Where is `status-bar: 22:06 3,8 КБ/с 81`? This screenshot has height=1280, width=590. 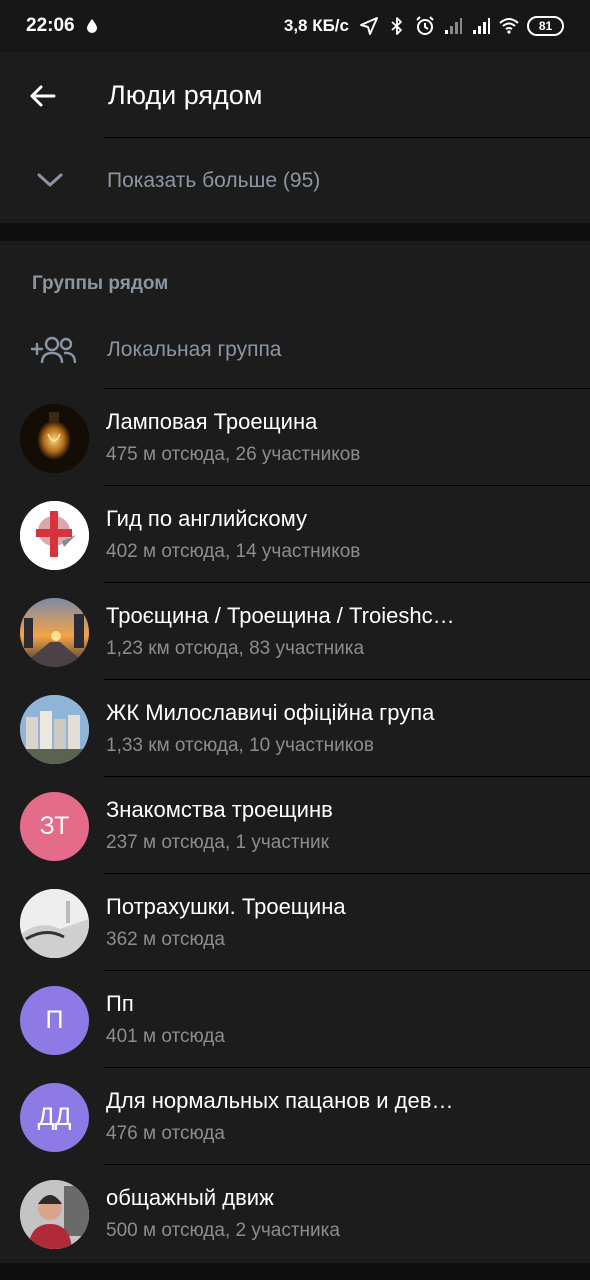 status-bar: 22:06 3,8 КБ/с 81 is located at coordinates (295, 26).